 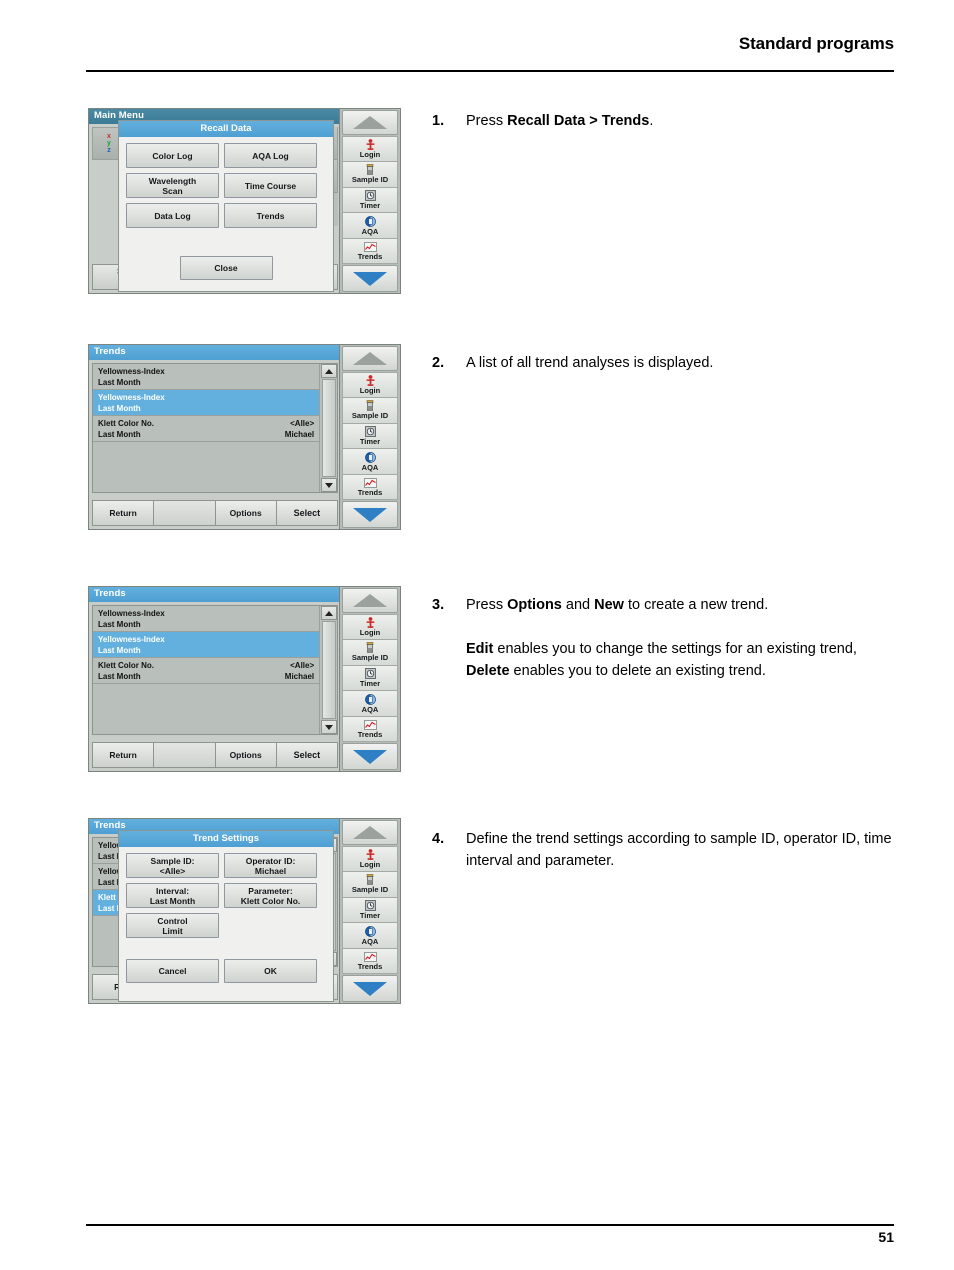 I want to click on page-header: Standard programs, so click(x=490, y=44).